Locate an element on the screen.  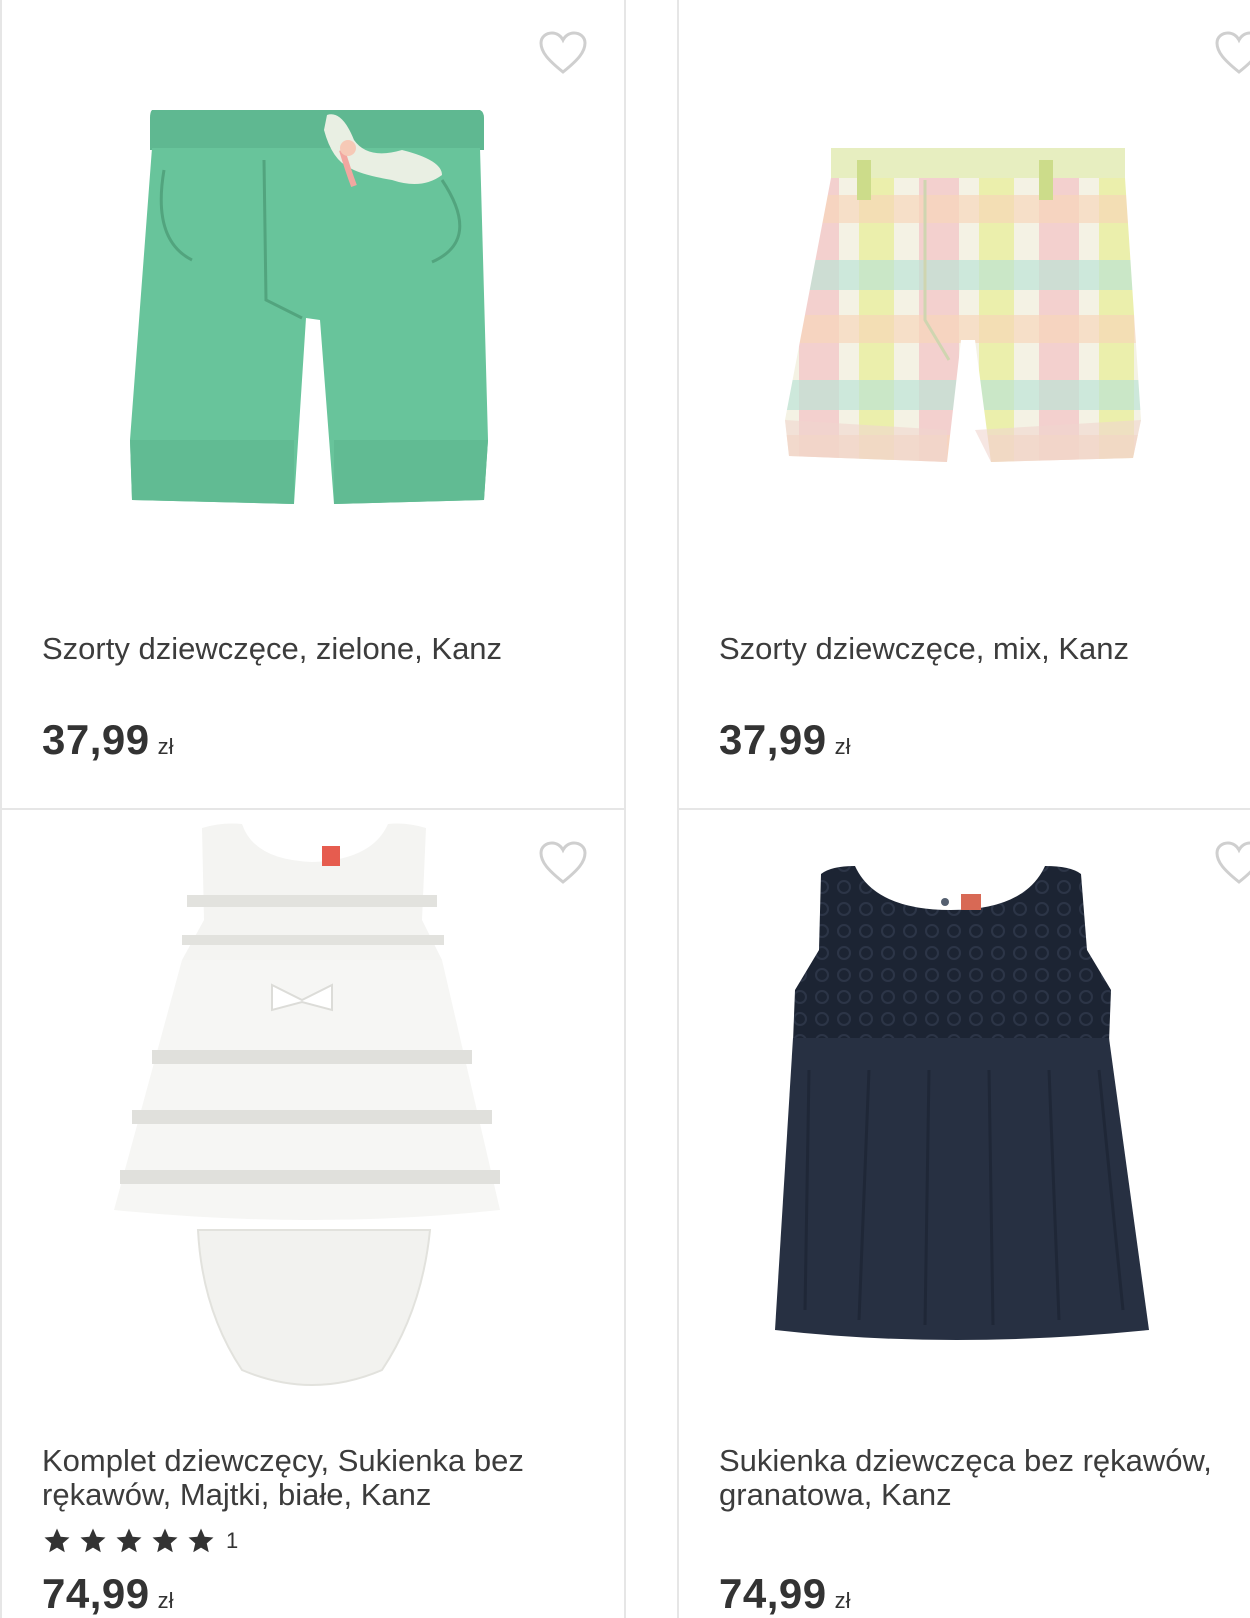
rating-count: 1 is located at coordinates (232, 1540).